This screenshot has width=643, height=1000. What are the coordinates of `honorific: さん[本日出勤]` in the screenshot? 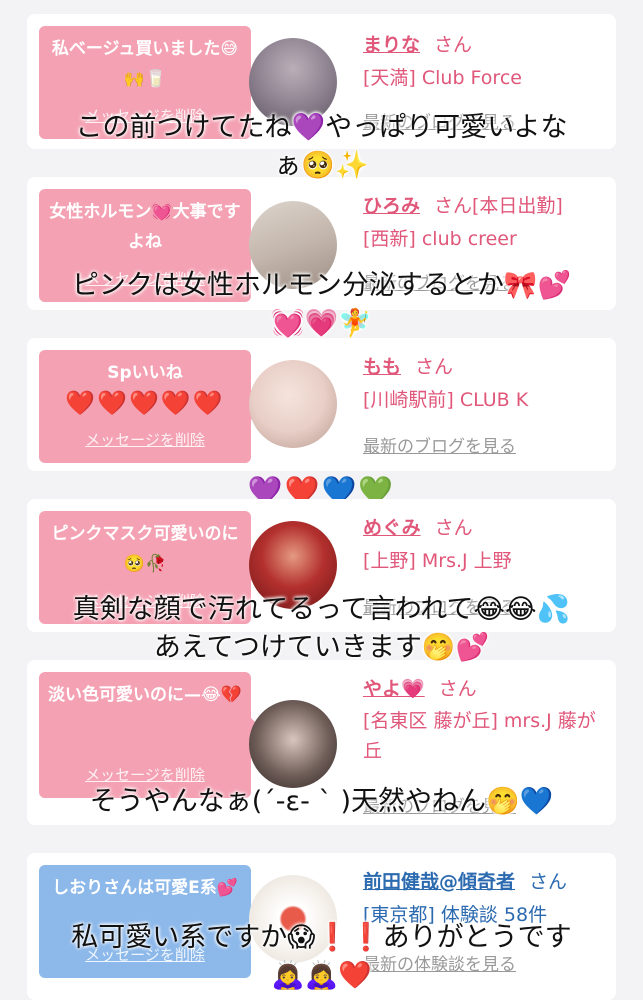 It's located at (498, 206).